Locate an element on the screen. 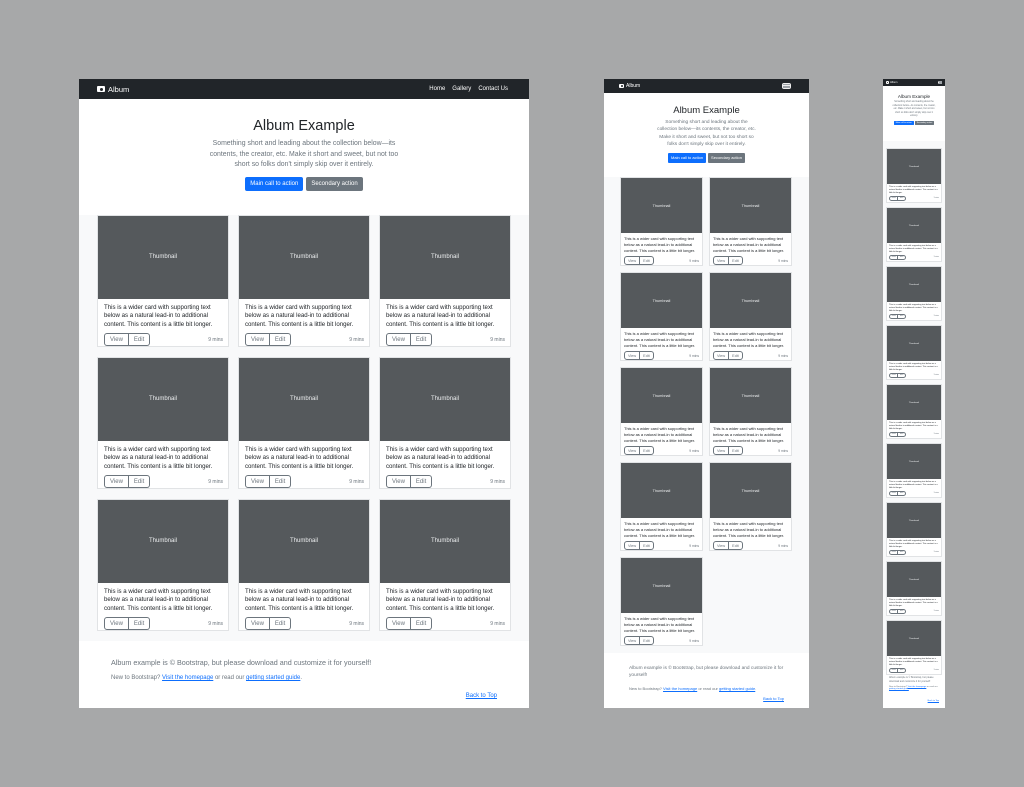 Image resolution: width=1024 pixels, height=787 pixels. footer-text: . is located at coordinates (756, 688).